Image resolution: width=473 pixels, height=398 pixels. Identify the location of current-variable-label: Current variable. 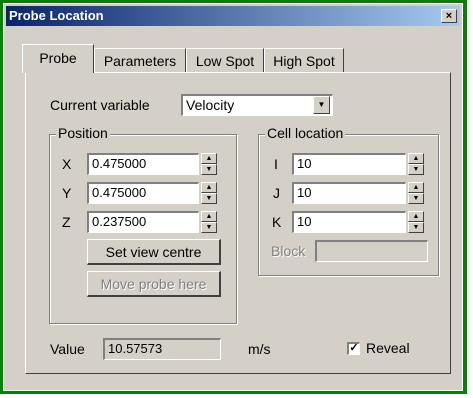
(100, 105).